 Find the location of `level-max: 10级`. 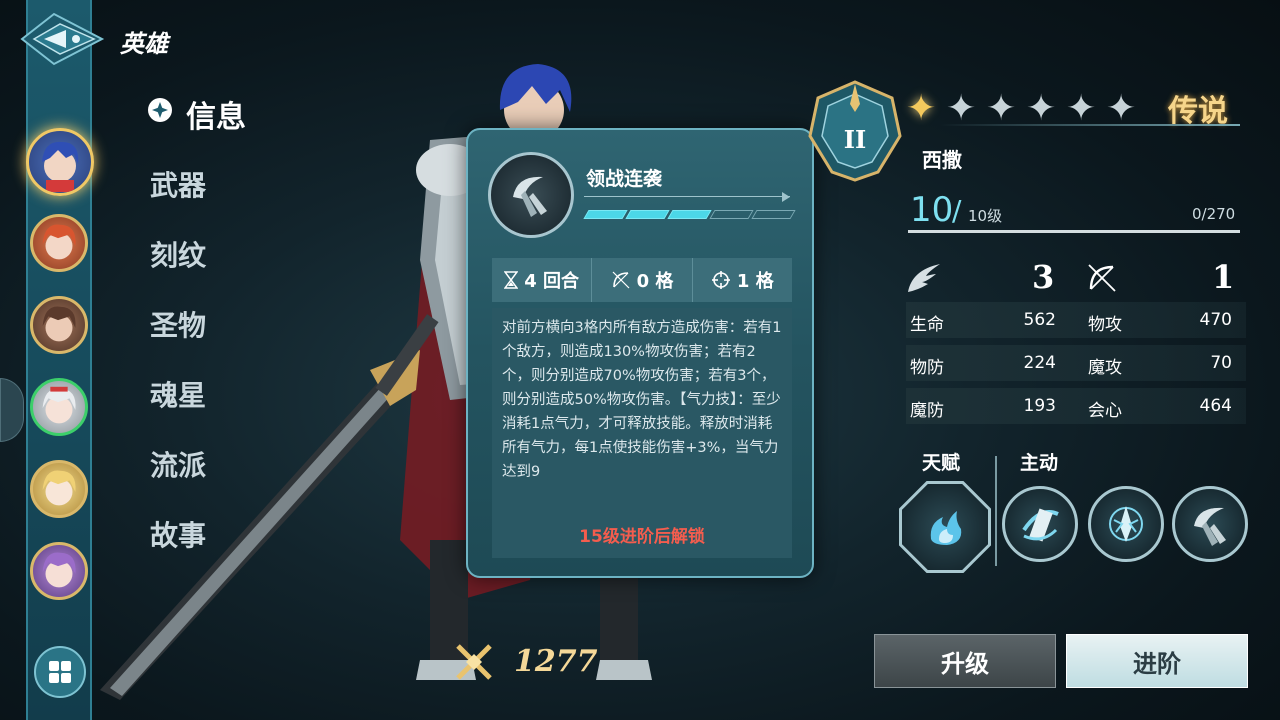

level-max: 10级 is located at coordinates (985, 216).